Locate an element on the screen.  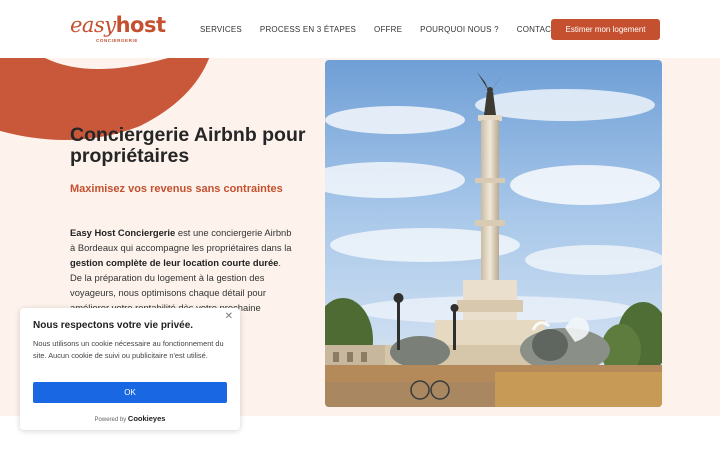
nav-item-process: PROCESS EN 3 ÉTAPES is located at coordinates (308, 30).